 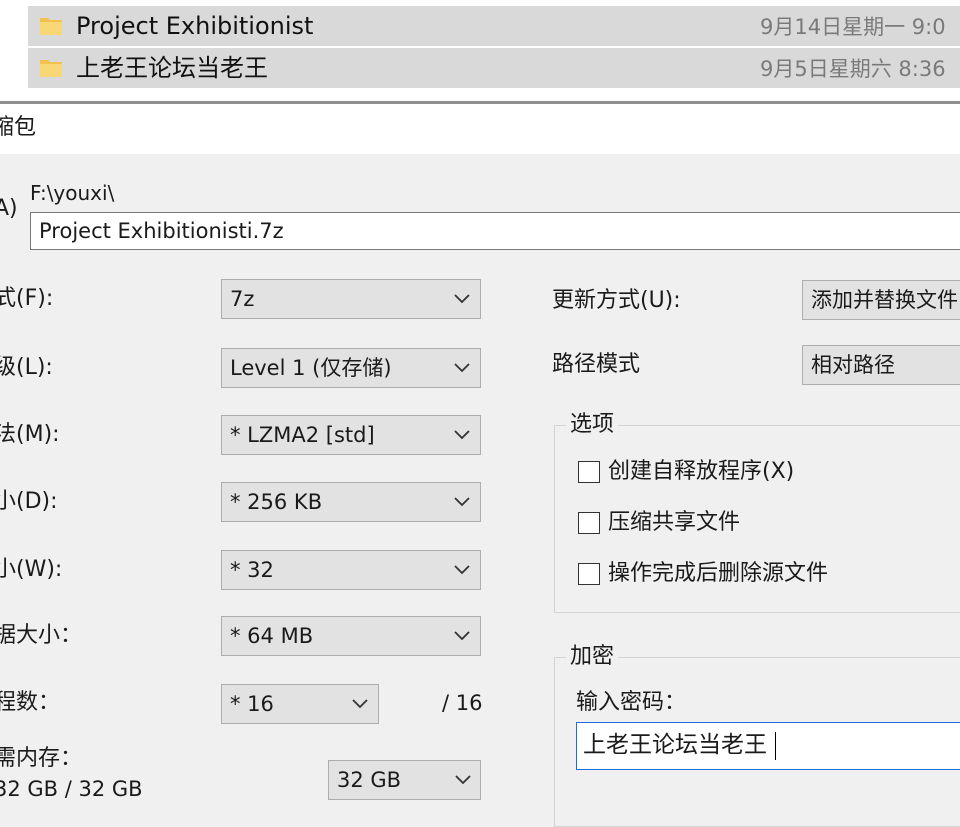 I want to click on archive-name-input: Project Exhibitionisti.7z, so click(x=495, y=231).